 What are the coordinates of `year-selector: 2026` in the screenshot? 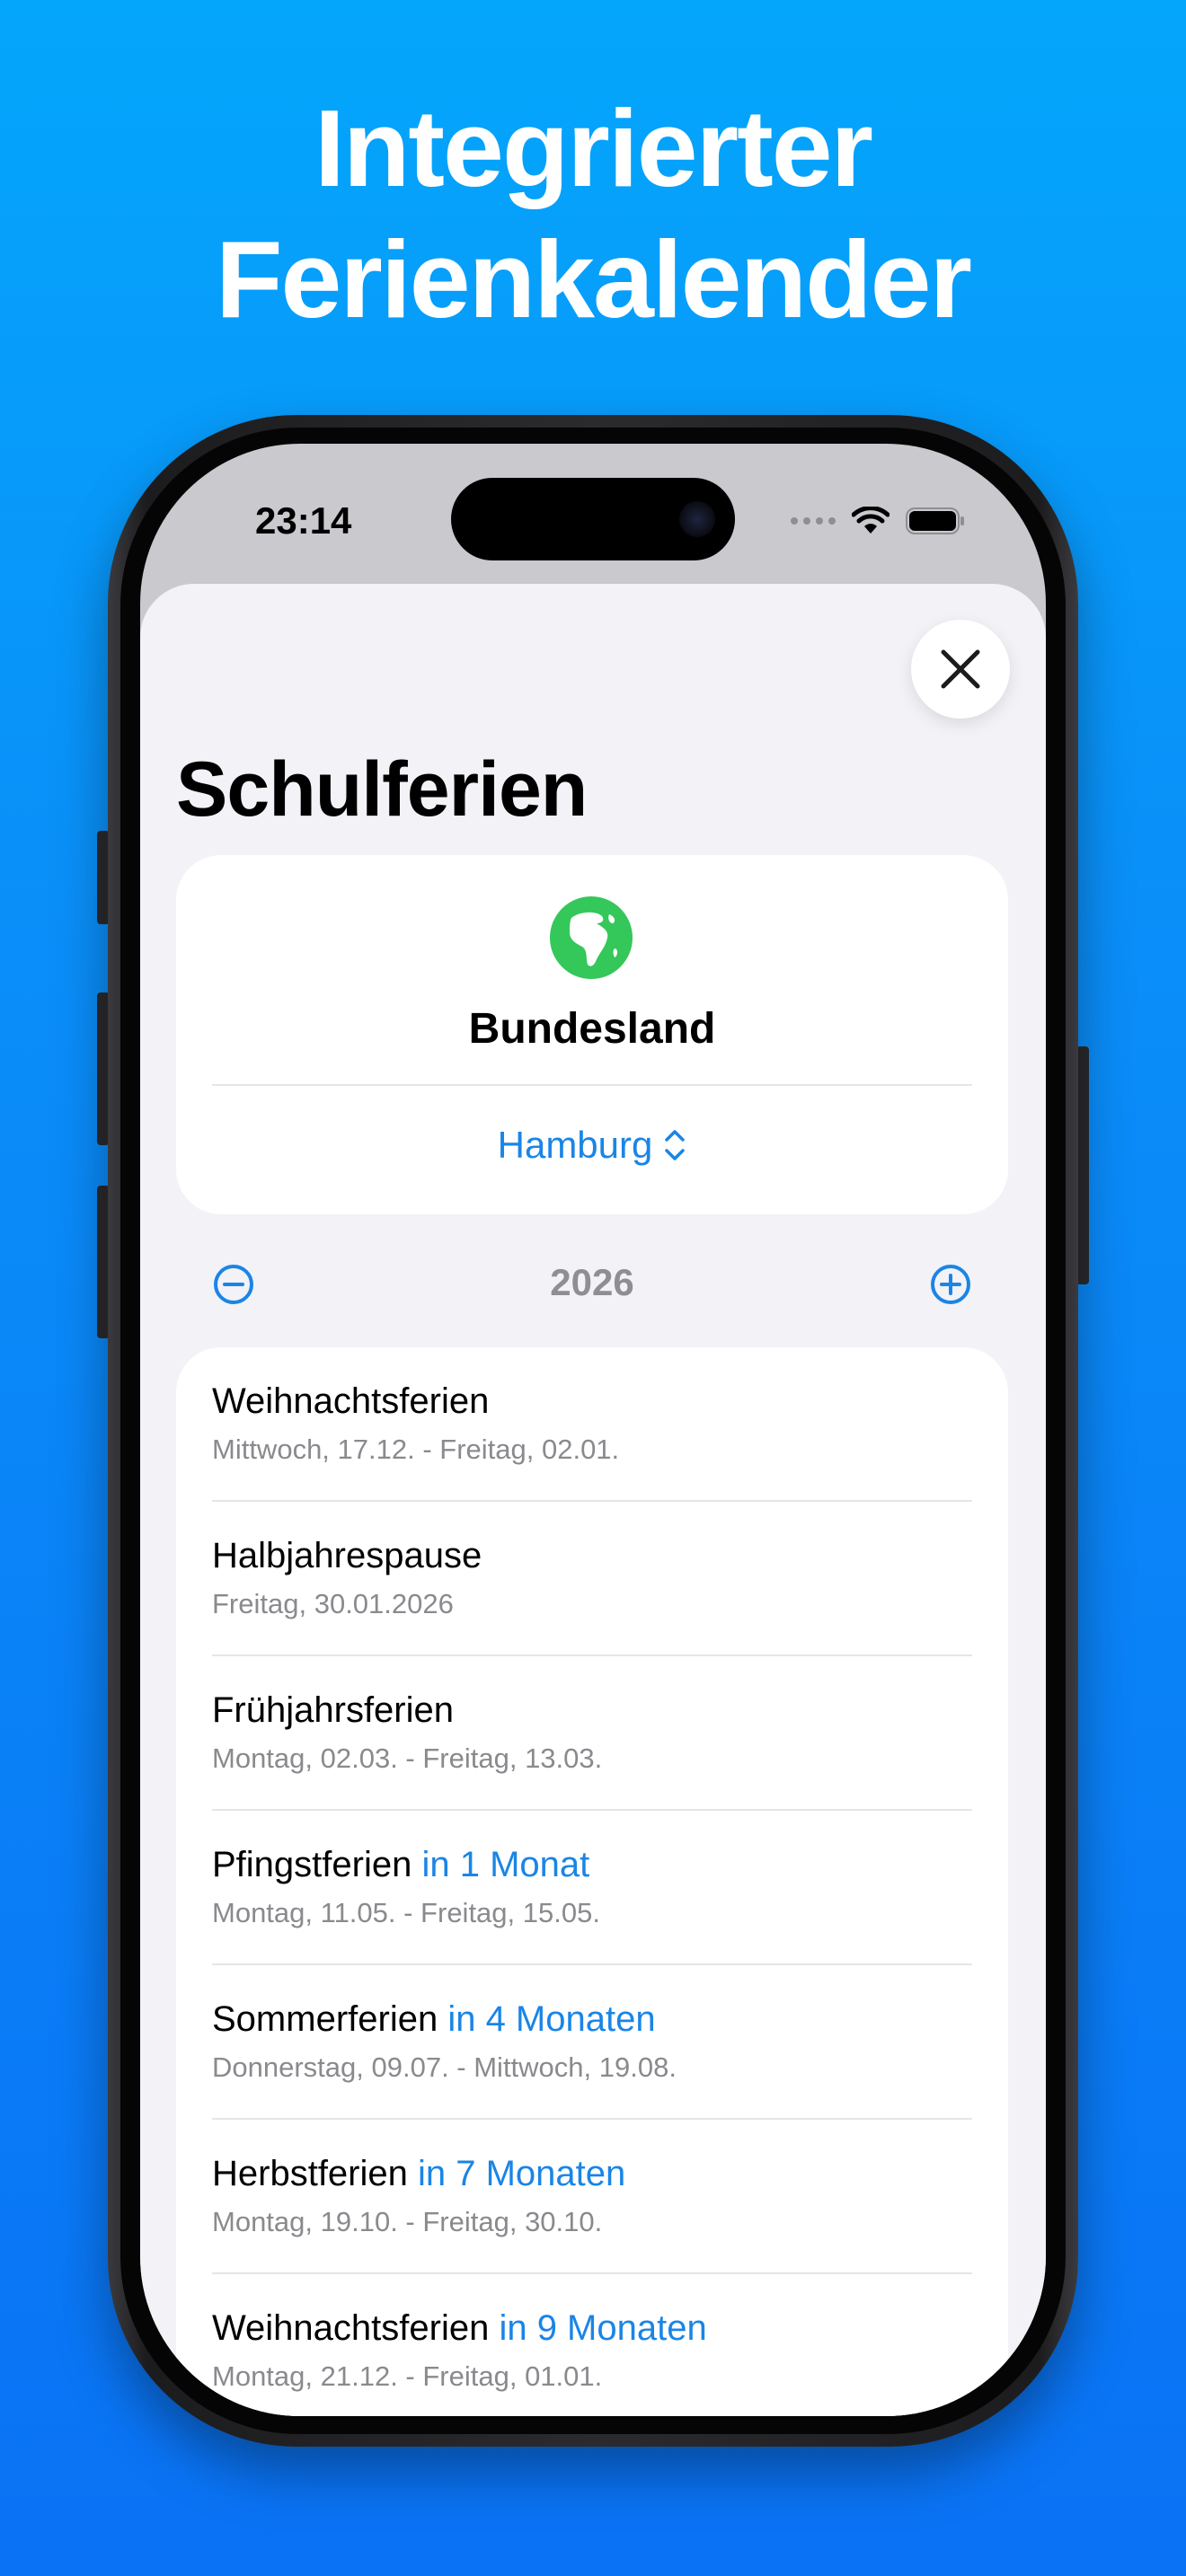 It's located at (592, 1283).